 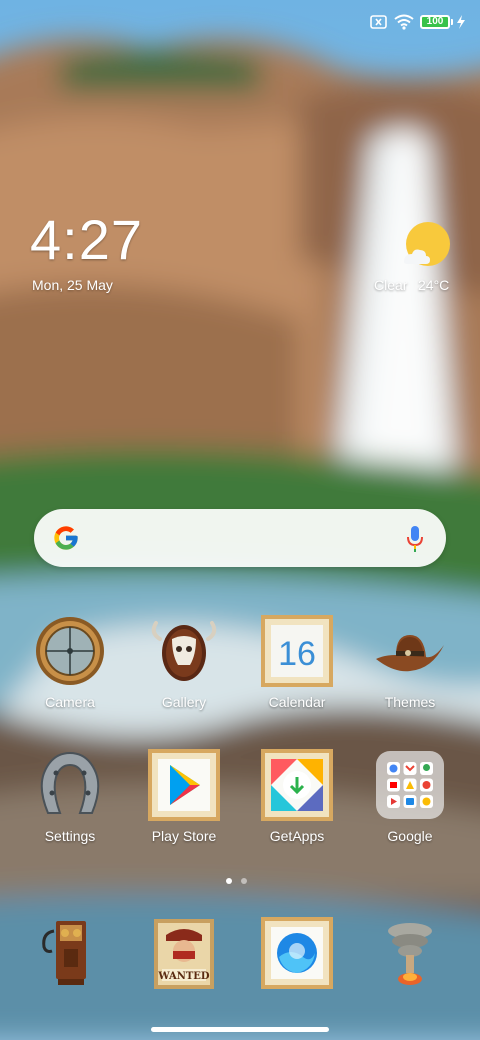 I want to click on app-label: Camera, so click(x=70, y=702).